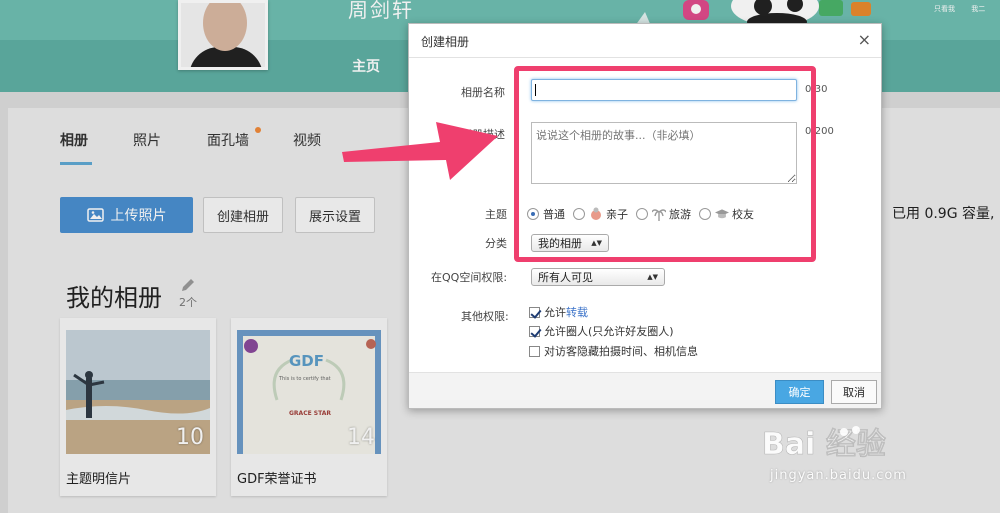 This screenshot has height=513, width=1000. What do you see at coordinates (598, 277) in the screenshot?
I see `qzone-permission-select: 所有人可见 ▲▼` at bounding box center [598, 277].